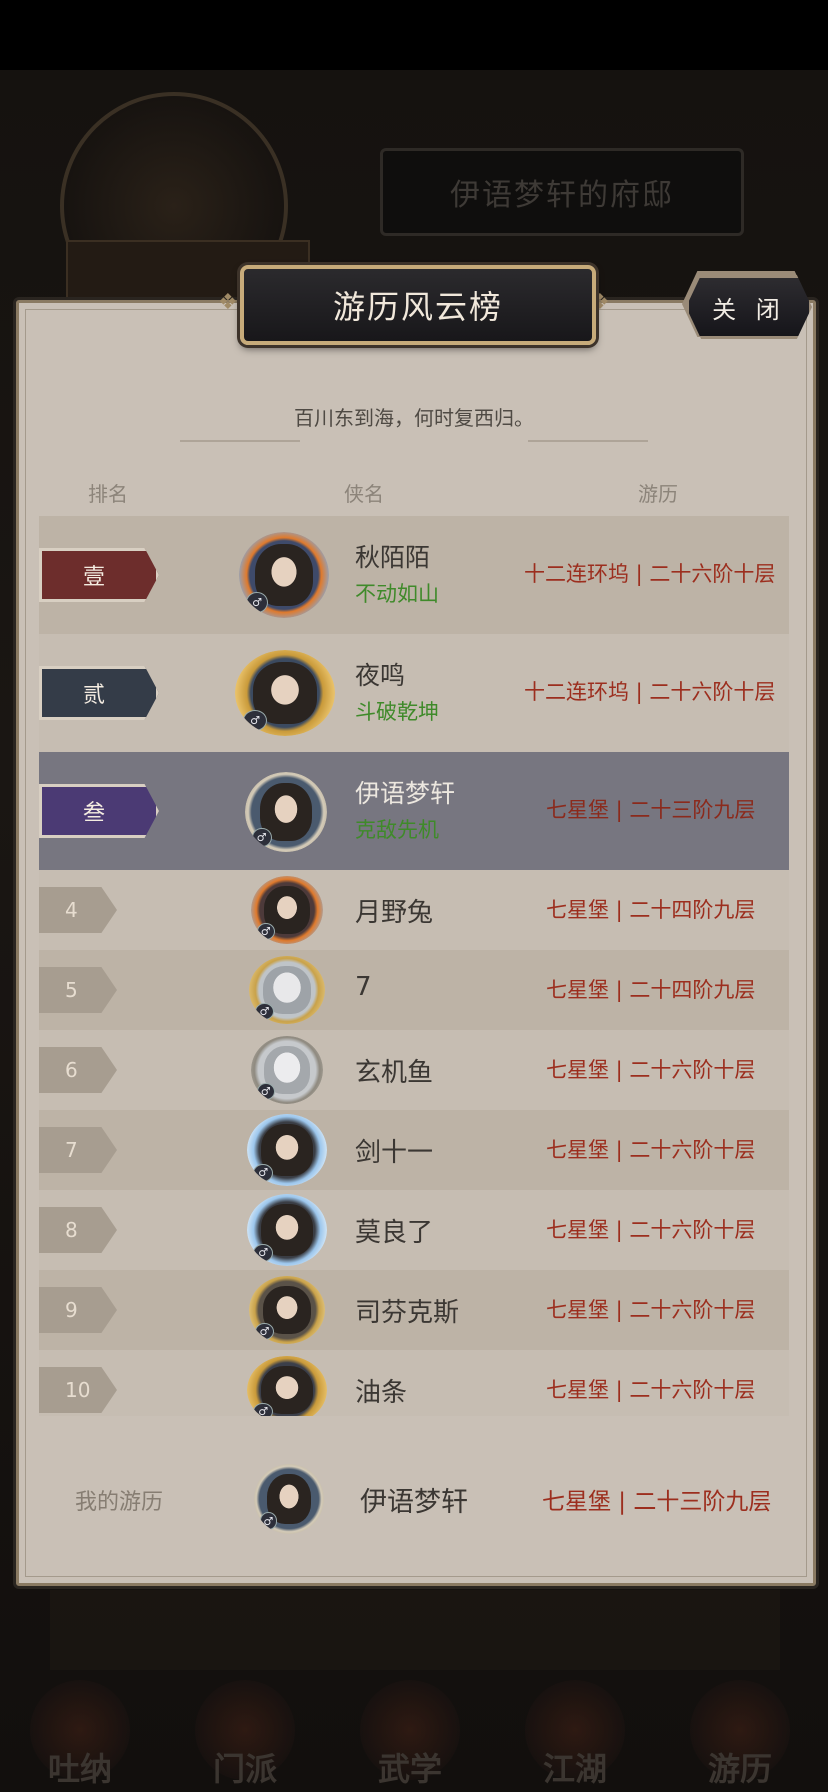 The width and height of the screenshot is (828, 1792). What do you see at coordinates (393, 557) in the screenshot?
I see `player-name: 秋陌陌` at bounding box center [393, 557].